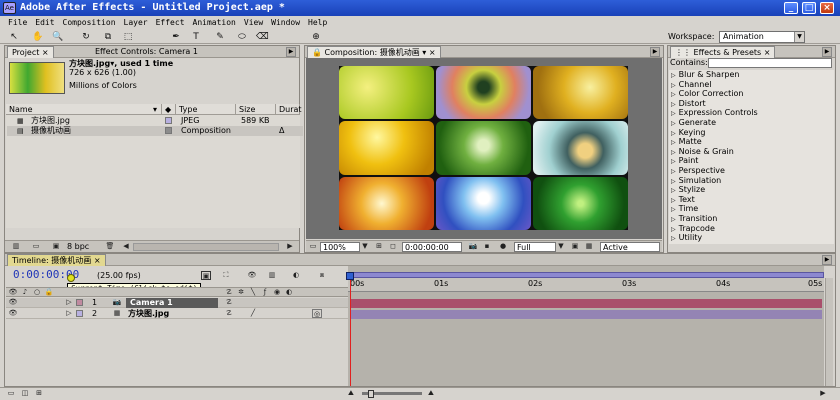  What do you see at coordinates (317, 313) in the screenshot?
I see `parent-dropdown: ◎` at bounding box center [317, 313].